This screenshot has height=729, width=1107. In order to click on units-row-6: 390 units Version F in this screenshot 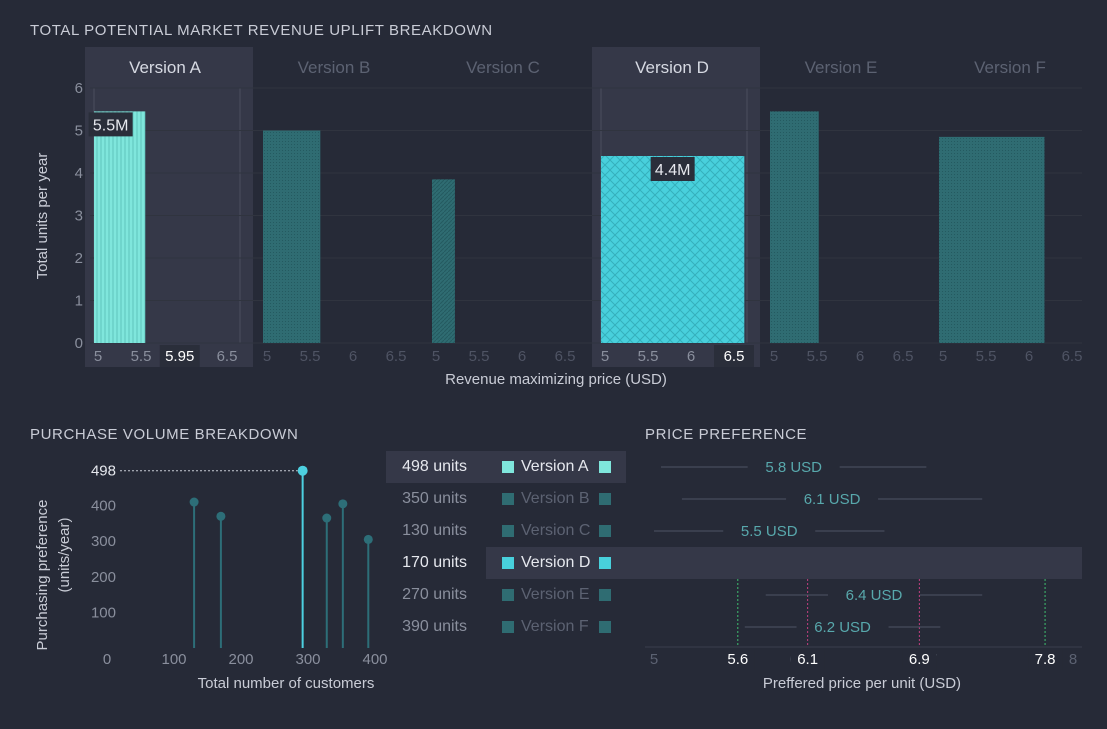, I will do `click(506, 627)`.